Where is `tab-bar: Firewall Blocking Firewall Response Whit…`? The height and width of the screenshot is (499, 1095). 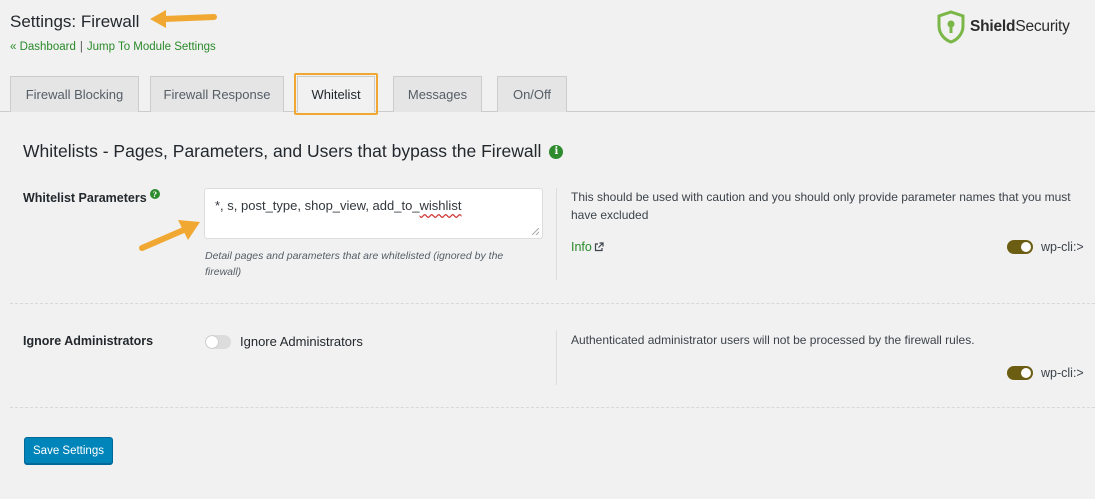 tab-bar: Firewall Blocking Firewall Response Whit… is located at coordinates (547, 94).